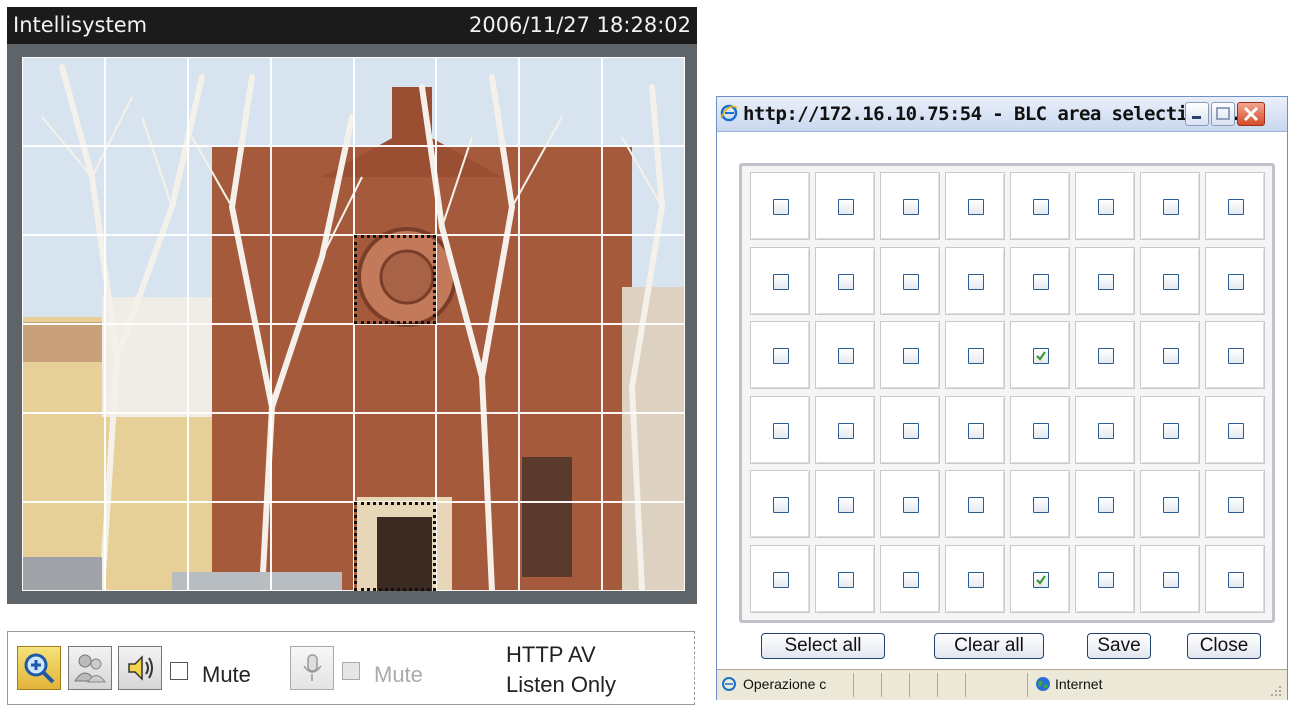 The height and width of the screenshot is (705, 1289). Describe the element at coordinates (989, 646) in the screenshot. I see `clear-all-button: Clear all` at that location.